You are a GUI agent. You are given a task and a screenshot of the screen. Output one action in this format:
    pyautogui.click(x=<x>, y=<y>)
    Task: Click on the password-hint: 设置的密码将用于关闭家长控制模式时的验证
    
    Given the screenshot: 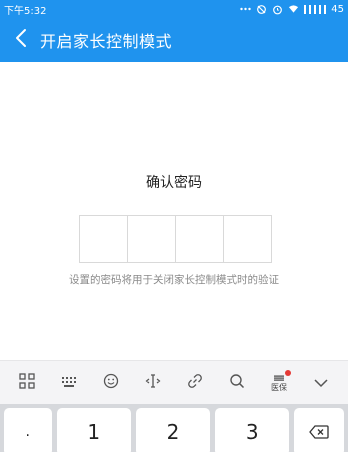 What is the action you would take?
    pyautogui.click(x=174, y=280)
    